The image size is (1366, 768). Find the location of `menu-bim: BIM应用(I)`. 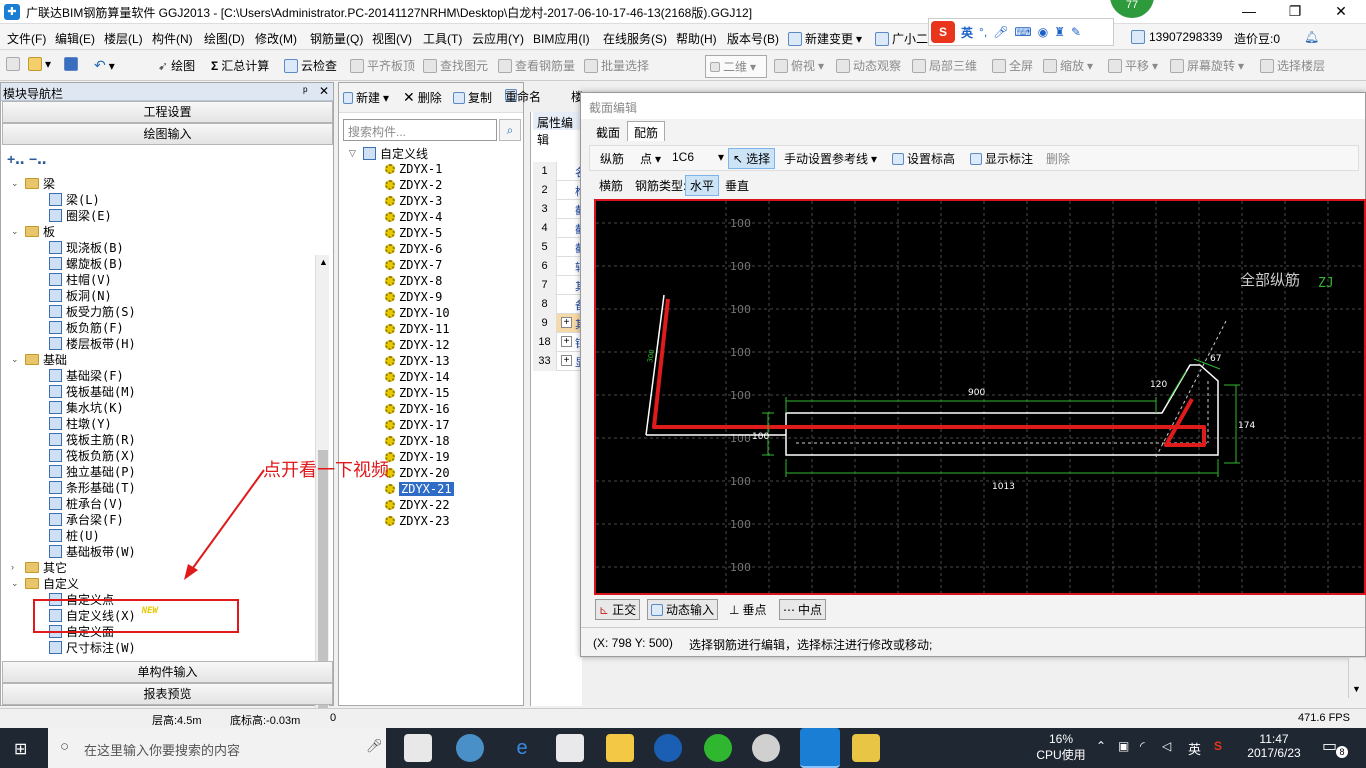

menu-bim: BIM应用(I) is located at coordinates (561, 38).